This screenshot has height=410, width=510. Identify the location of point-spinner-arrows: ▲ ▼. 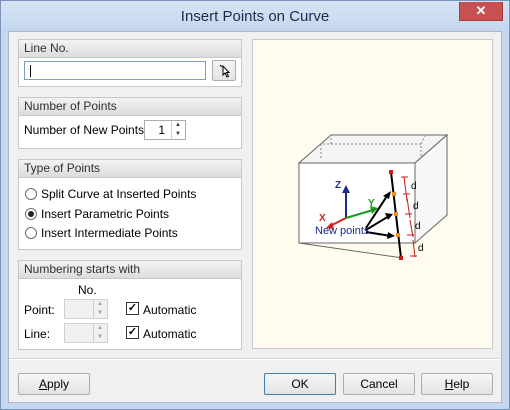
(100, 309).